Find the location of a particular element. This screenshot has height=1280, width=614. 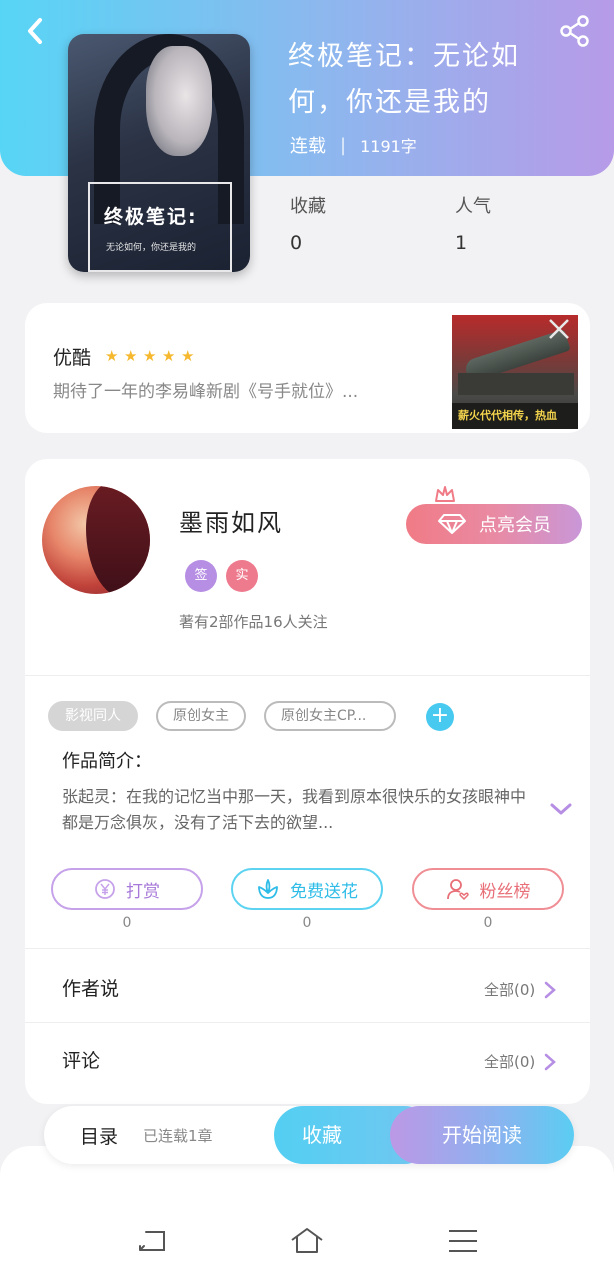

author-name: 墨雨如风 is located at coordinates (231, 520).